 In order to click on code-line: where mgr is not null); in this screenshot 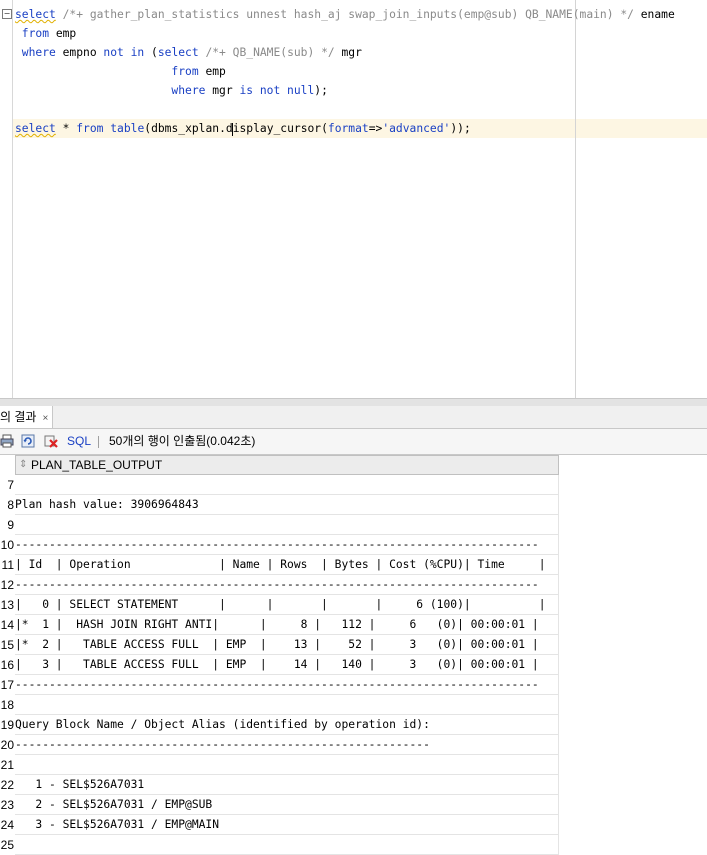, I will do `click(171, 90)`.